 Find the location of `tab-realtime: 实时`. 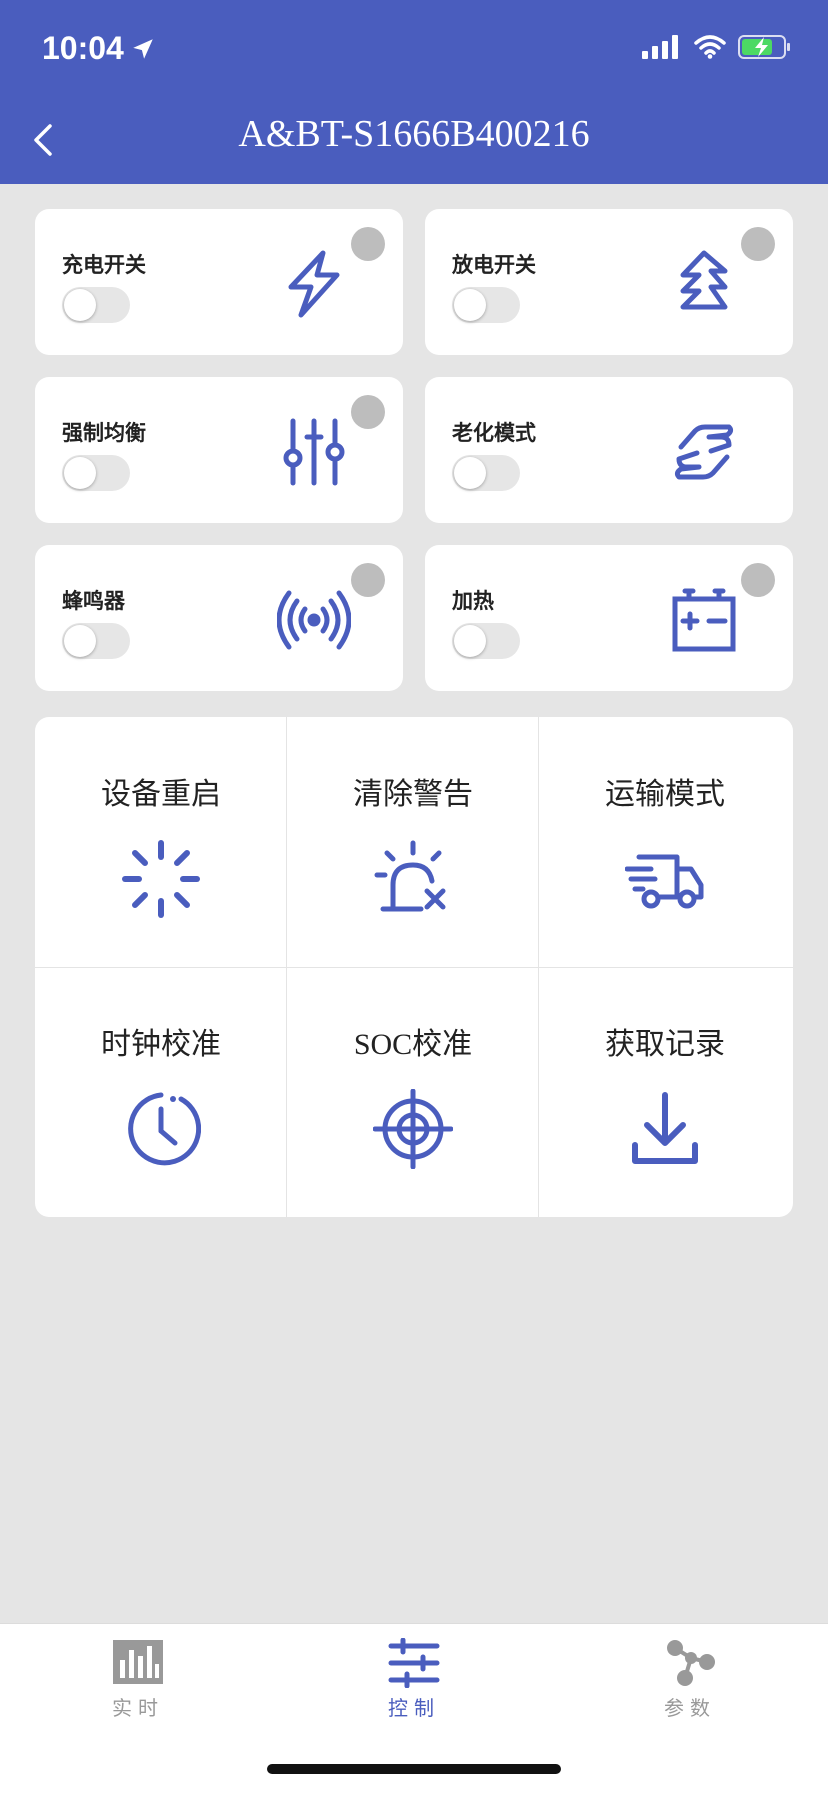

tab-realtime: 实时 is located at coordinates (138, 1683).